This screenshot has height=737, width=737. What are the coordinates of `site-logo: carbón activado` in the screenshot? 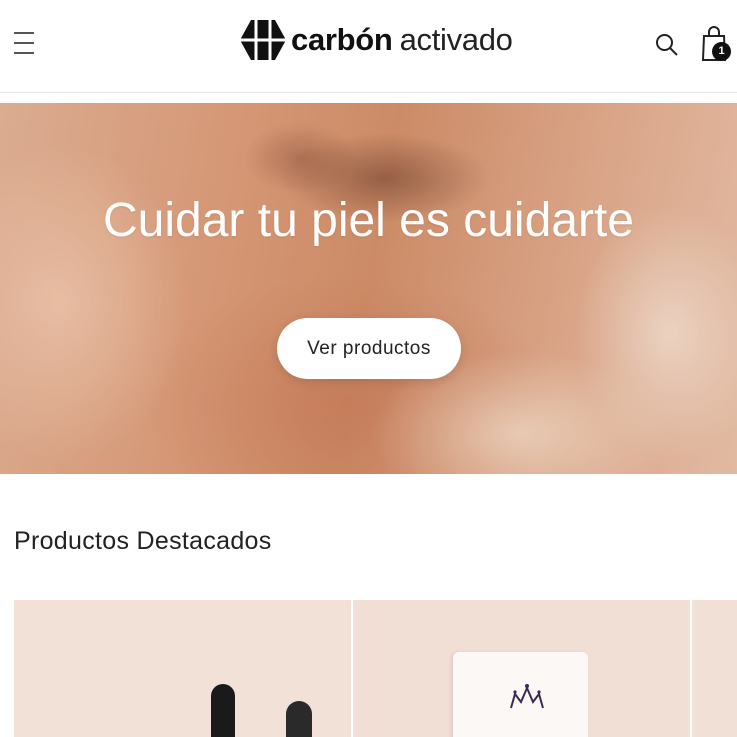 It's located at (376, 40).